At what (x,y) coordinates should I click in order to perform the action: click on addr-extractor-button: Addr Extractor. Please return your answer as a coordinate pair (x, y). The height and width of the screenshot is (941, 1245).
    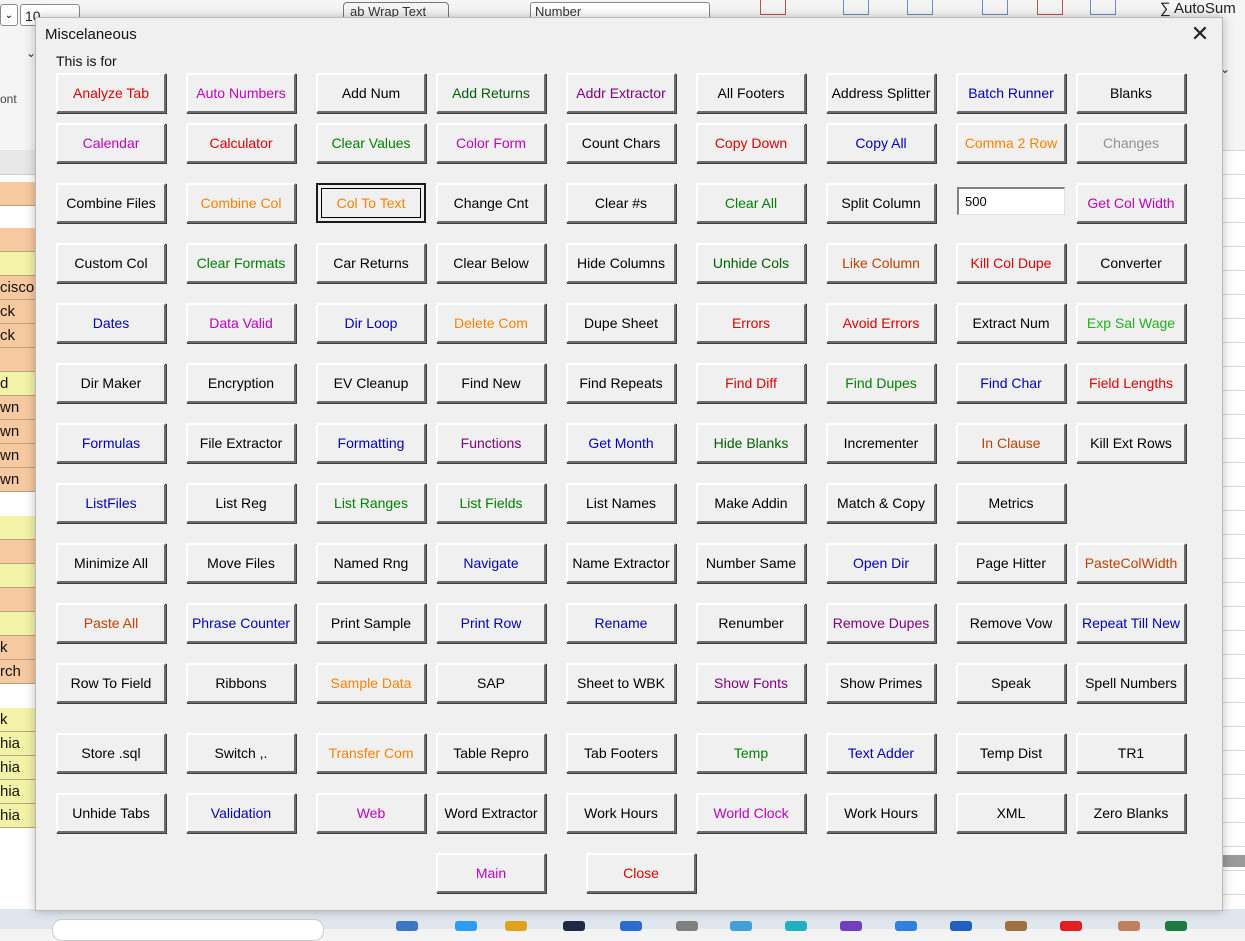
    Looking at the image, I should click on (621, 93).